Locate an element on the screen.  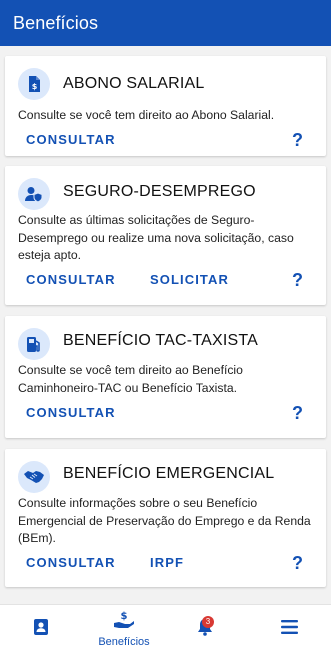
nav-item-beneficios: $ Benefícios is located at coordinates (124, 628).